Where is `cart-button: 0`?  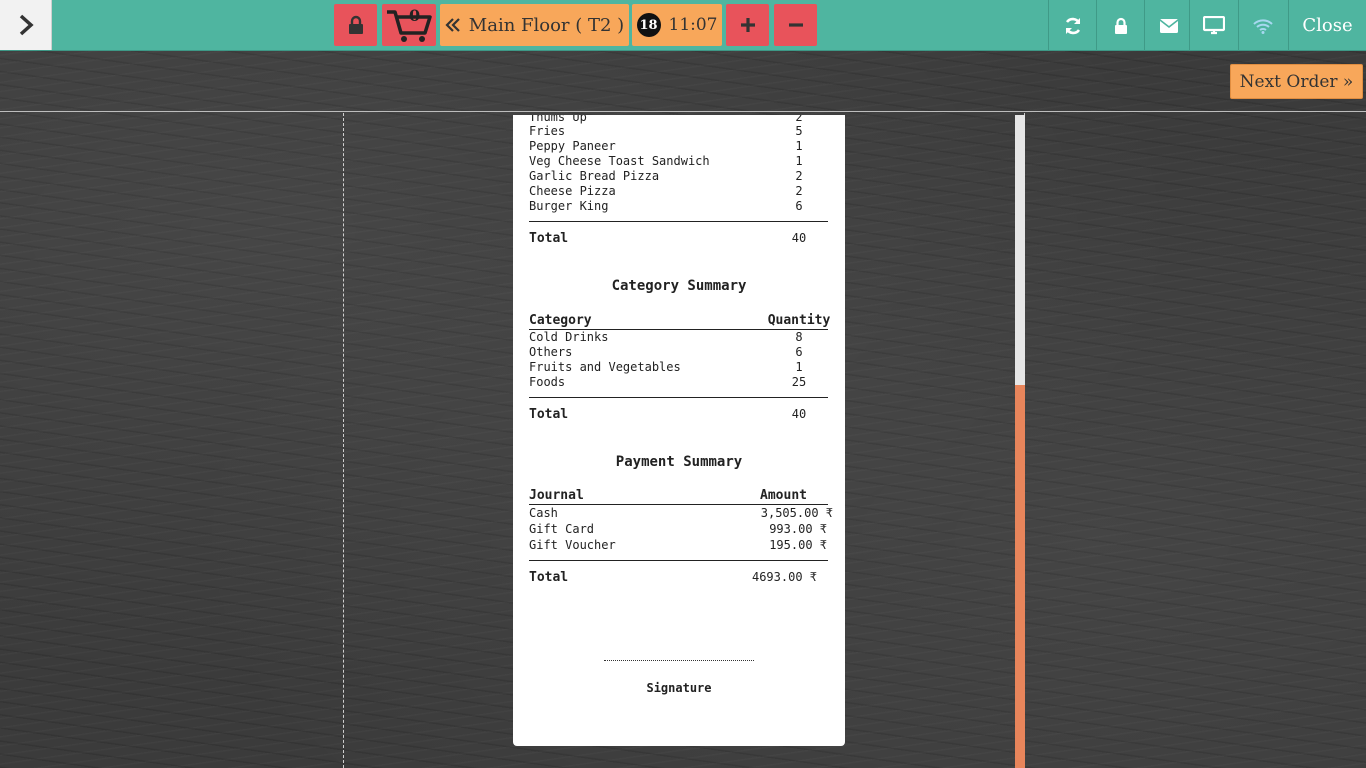 cart-button: 0 is located at coordinates (409, 25).